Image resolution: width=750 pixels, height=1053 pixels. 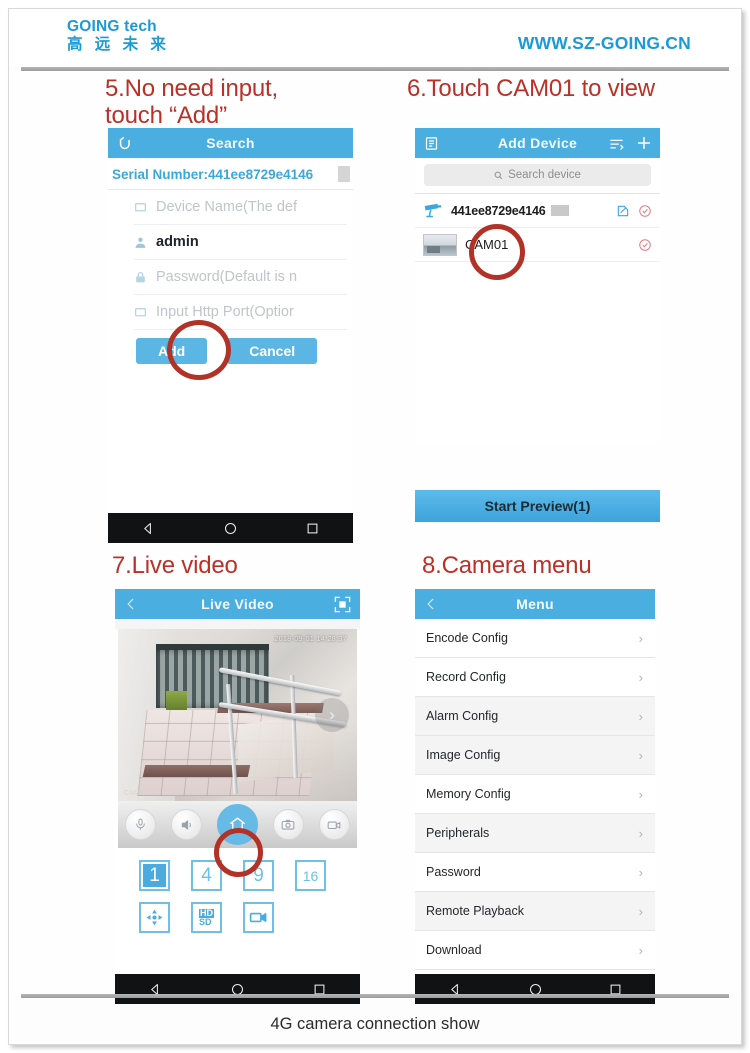 I want to click on home-circle-icon, so click(x=230, y=528).